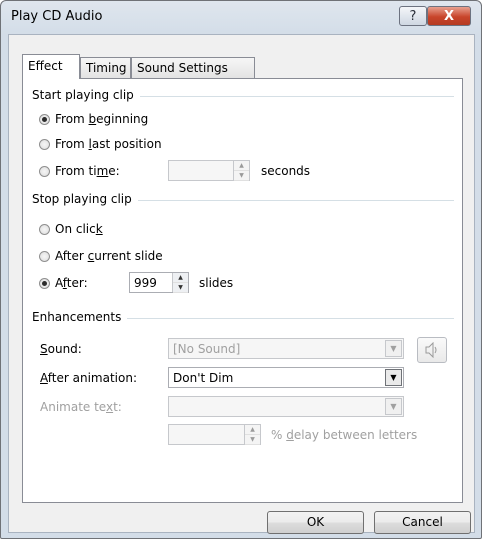  Describe the element at coordinates (203, 378) in the screenshot. I see `after-animation-value: Don't Dim` at that location.